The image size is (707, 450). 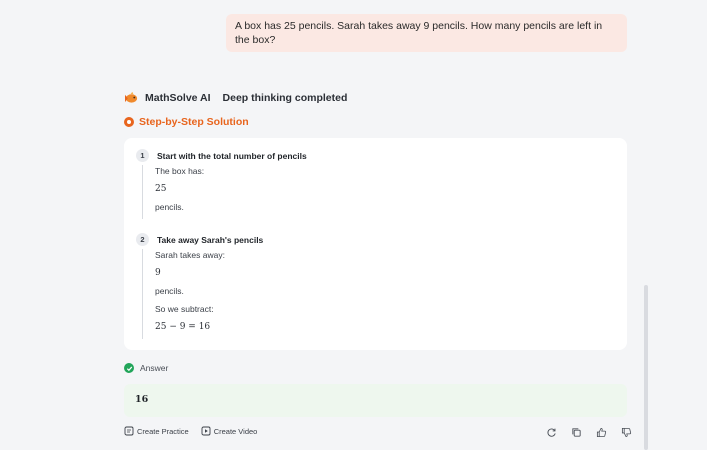 What do you see at coordinates (601, 432) in the screenshot?
I see `thumbs-up-icon` at bounding box center [601, 432].